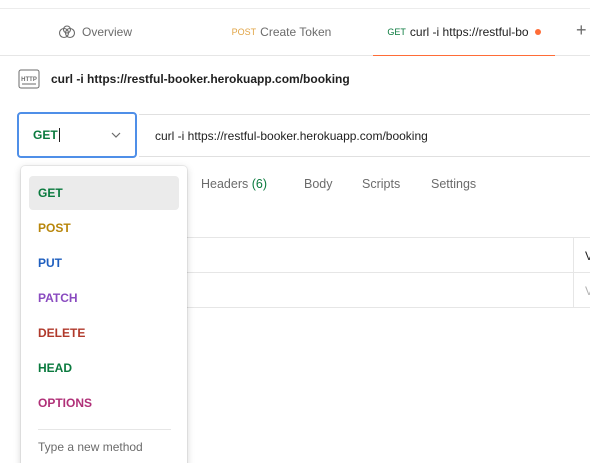 The image size is (590, 463). Describe the element at coordinates (537, 32) in the screenshot. I see `unsaved-dot-icon` at that location.